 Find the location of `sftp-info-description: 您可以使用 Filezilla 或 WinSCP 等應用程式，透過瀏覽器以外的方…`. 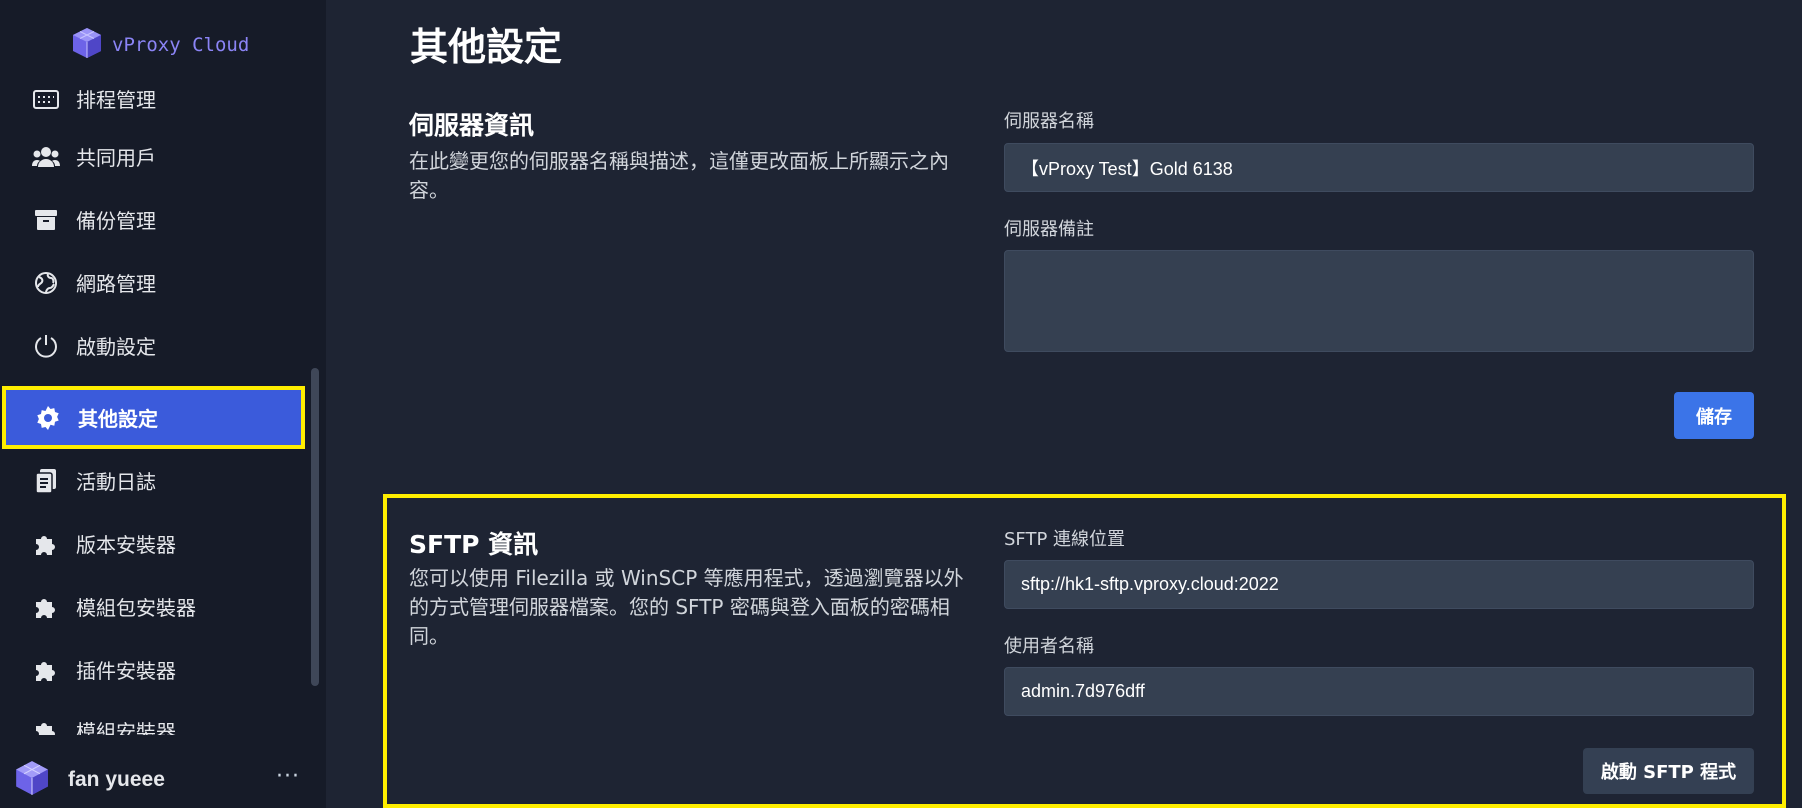

sftp-info-description: 您可以使用 Filezilla 或 WinSCP 等應用程式，透過瀏覽器以外的方… is located at coordinates (686, 607).